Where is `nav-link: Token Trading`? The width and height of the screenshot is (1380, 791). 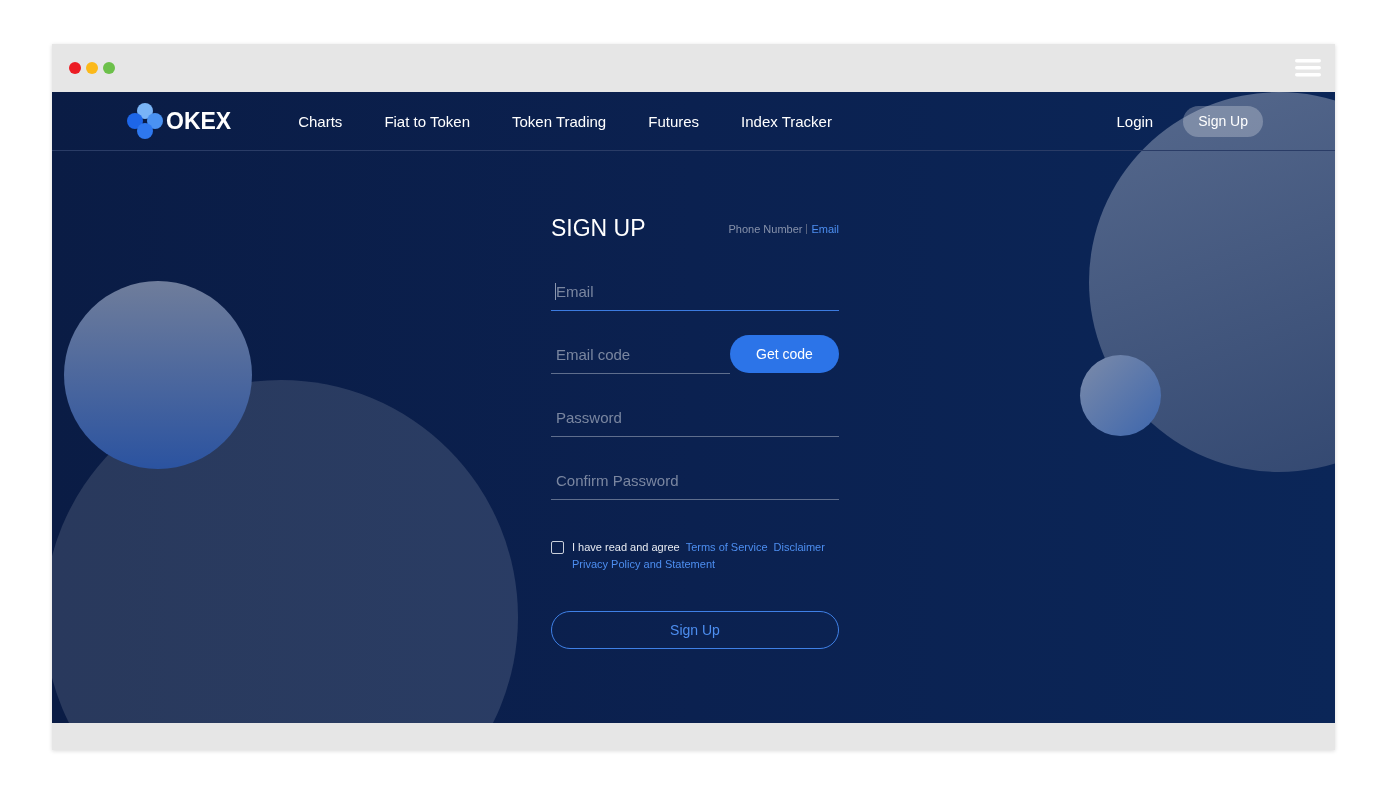
nav-link: Token Trading is located at coordinates (559, 121).